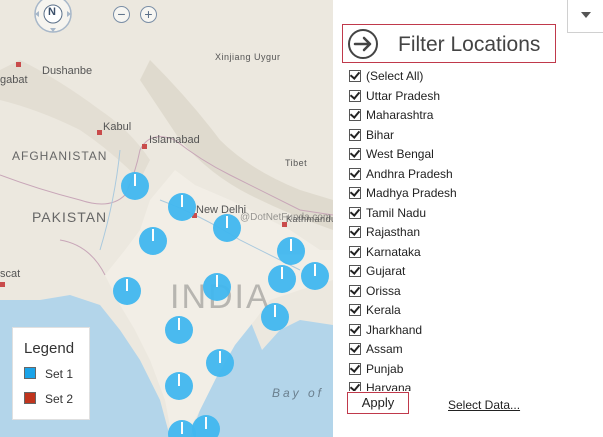 This screenshot has height=437, width=603. I want to click on zoom-in-icon: +, so click(148, 14).